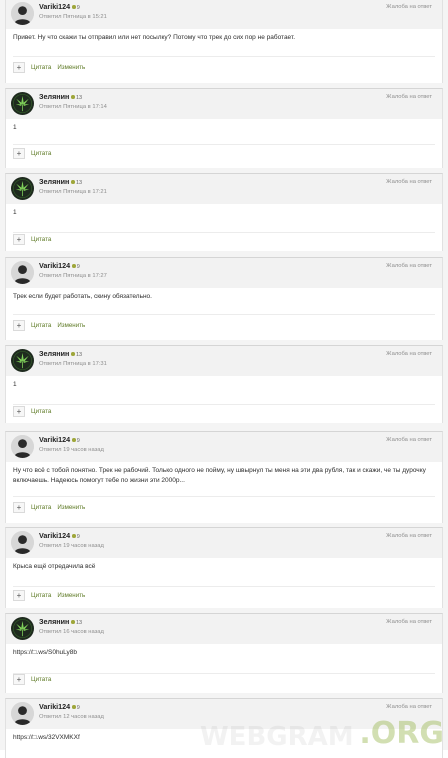 This screenshot has height=758, width=448. I want to click on post-date: Ответил 16 часов назад, so click(71, 632).